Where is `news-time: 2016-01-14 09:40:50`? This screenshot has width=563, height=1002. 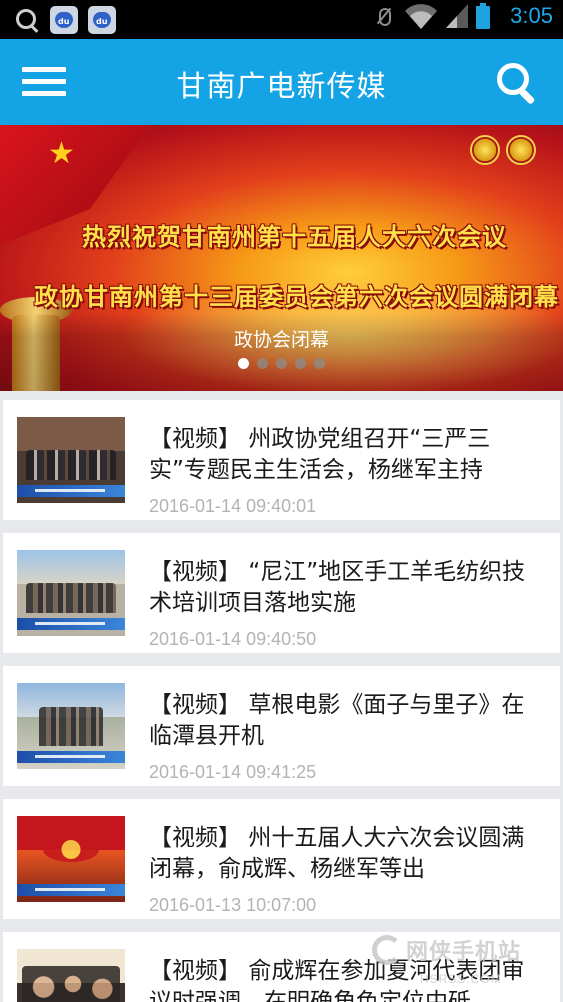
news-time: 2016-01-14 09:40:50 is located at coordinates (233, 639).